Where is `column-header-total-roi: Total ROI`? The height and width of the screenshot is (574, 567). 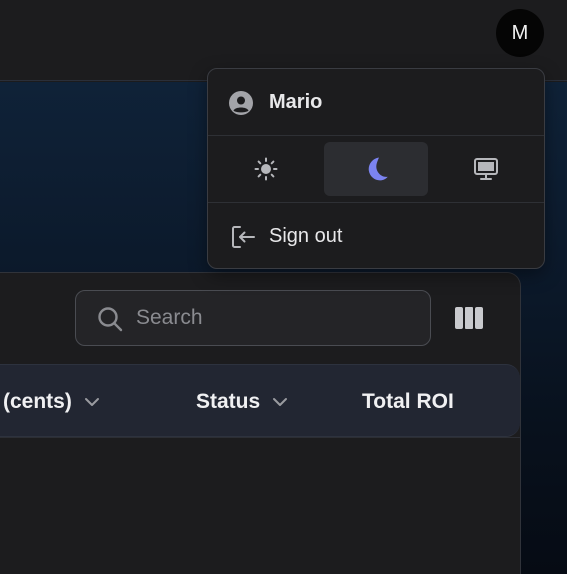
column-header-total-roi: Total ROI is located at coordinates (408, 401).